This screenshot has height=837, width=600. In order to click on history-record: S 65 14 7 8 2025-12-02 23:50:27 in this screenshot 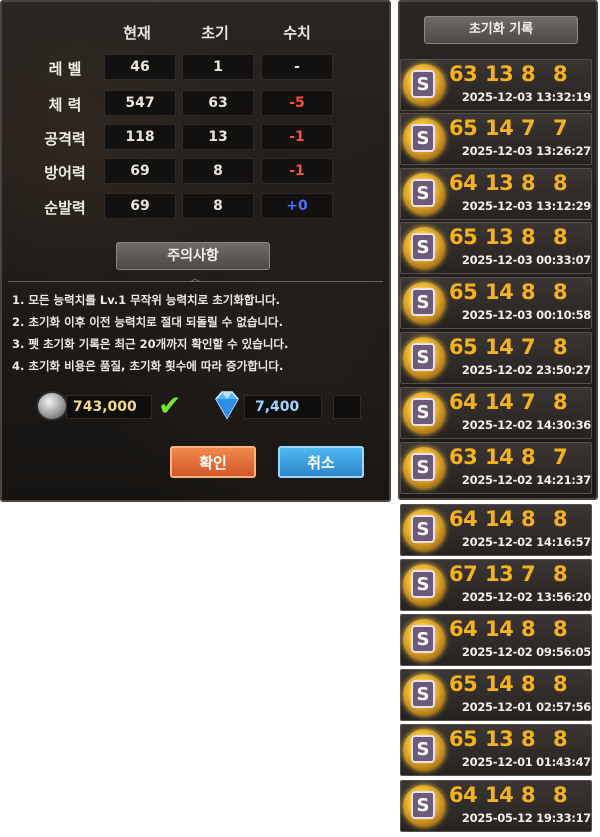, I will do `click(496, 358)`.